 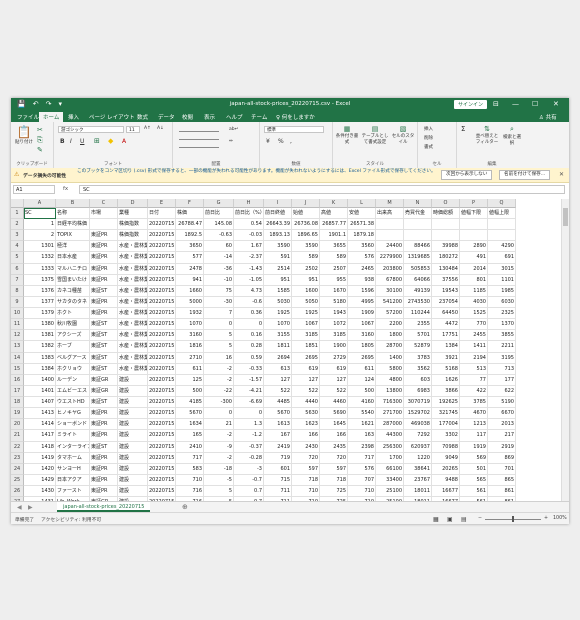 What do you see at coordinates (390, 269) in the screenshot?
I see `table-cell: 203800` at bounding box center [390, 269].